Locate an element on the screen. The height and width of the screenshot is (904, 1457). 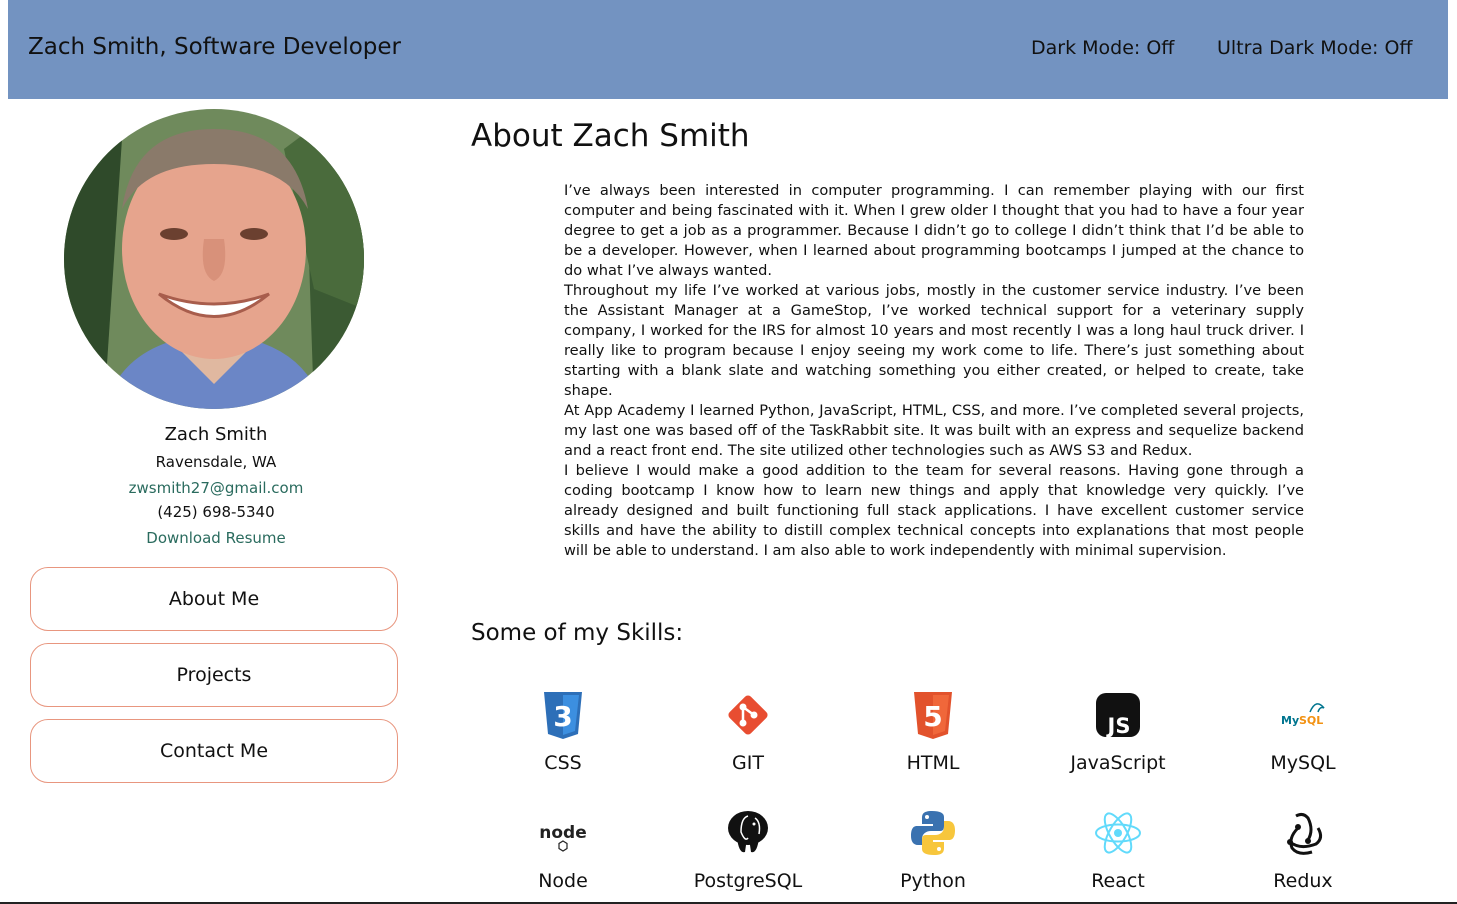
profile-name: Zach Smith is located at coordinates (216, 434).